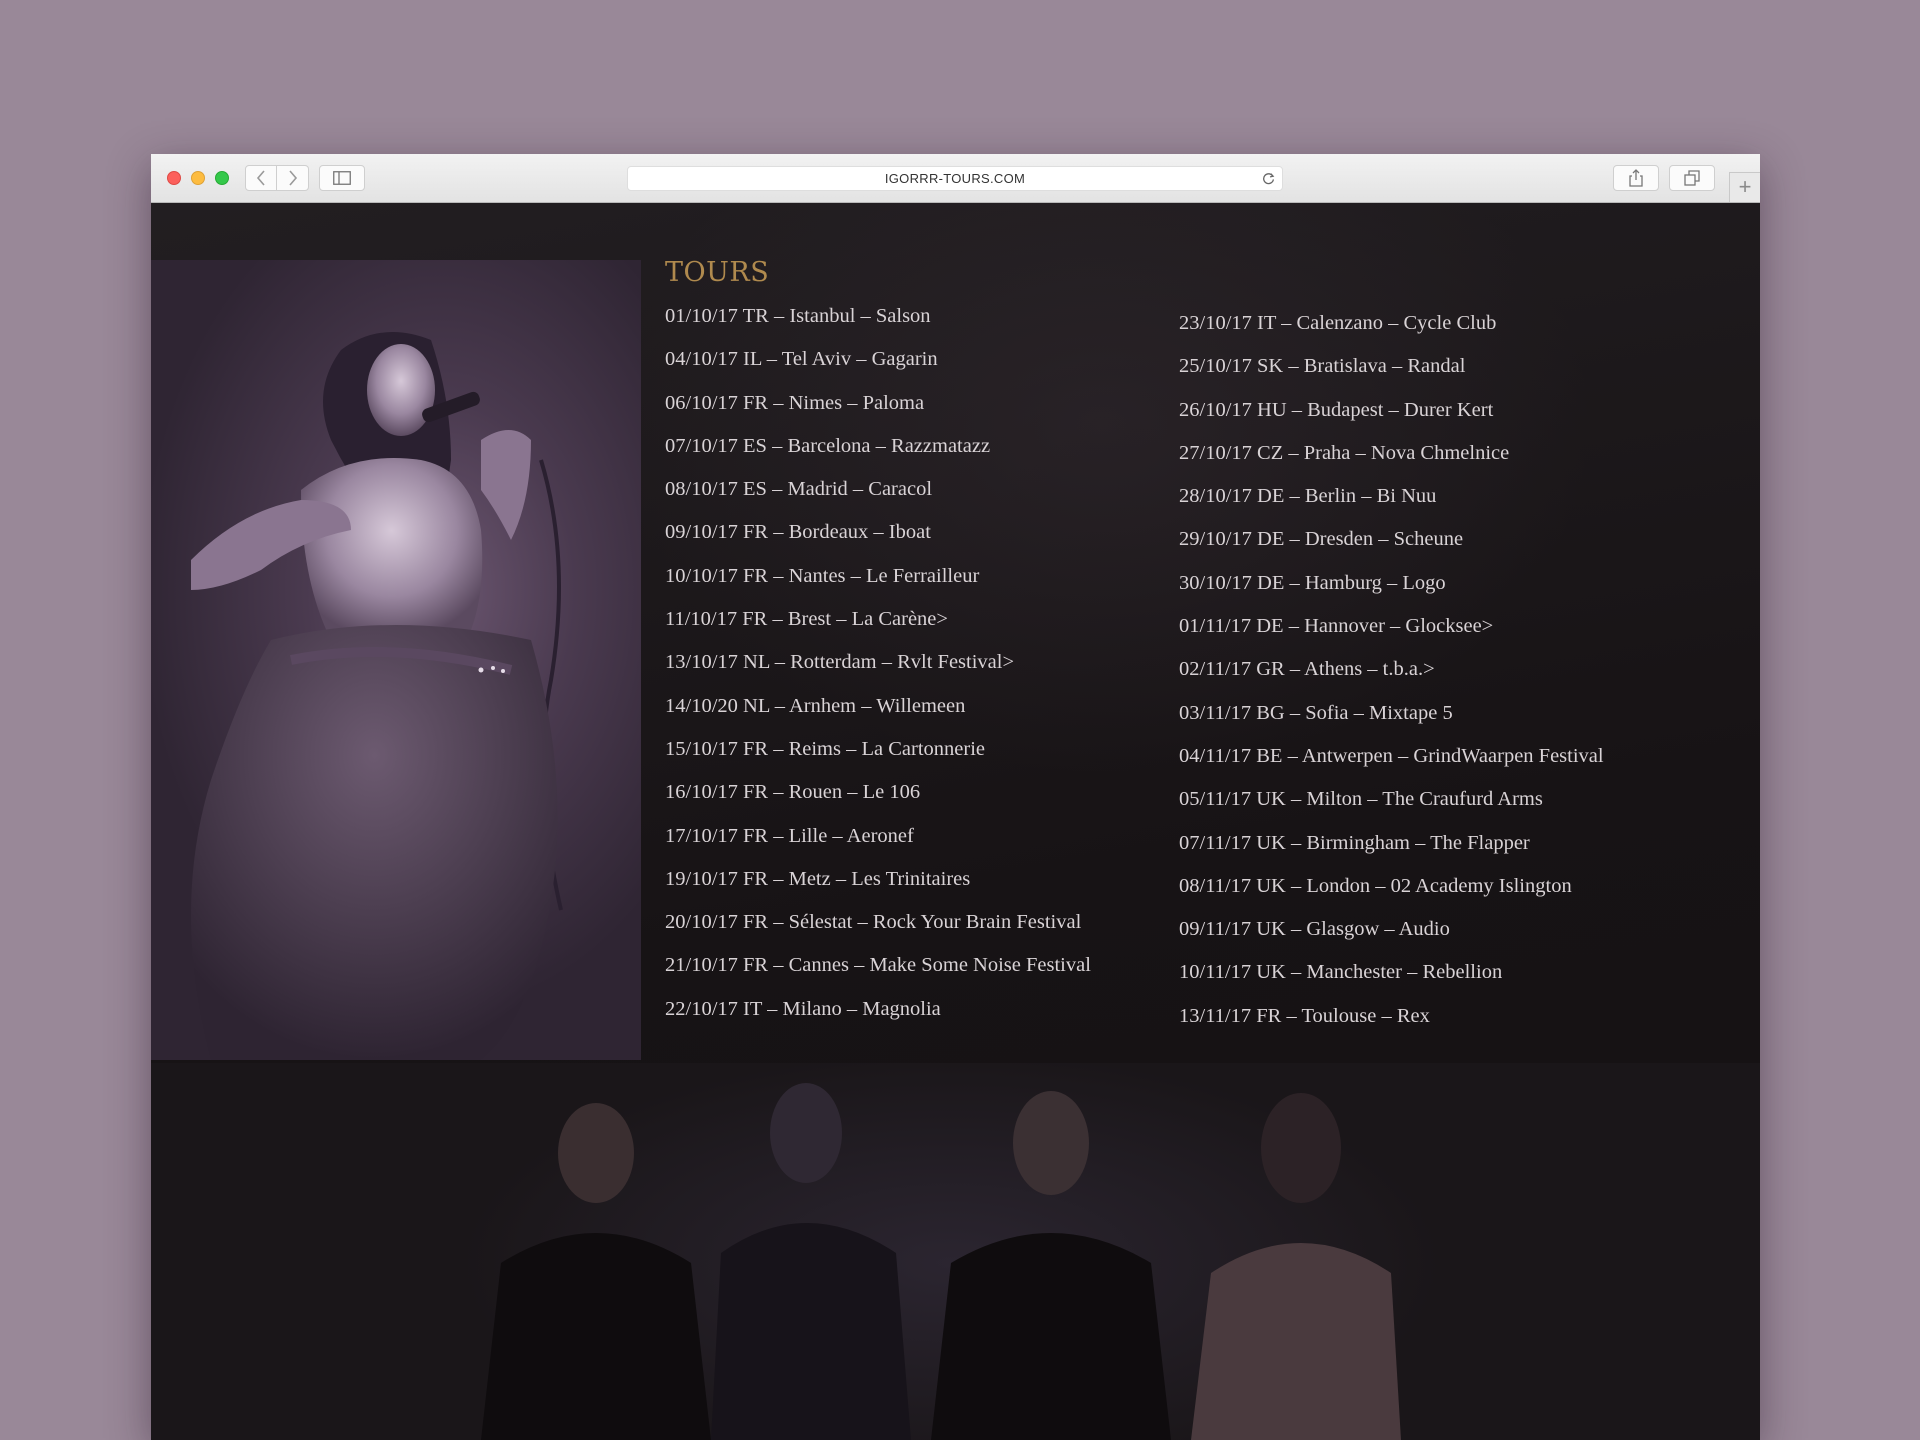  What do you see at coordinates (1336, 409) in the screenshot?
I see `tour-date-item: 26/10/17 HU – Budapest – Durer Kert` at bounding box center [1336, 409].